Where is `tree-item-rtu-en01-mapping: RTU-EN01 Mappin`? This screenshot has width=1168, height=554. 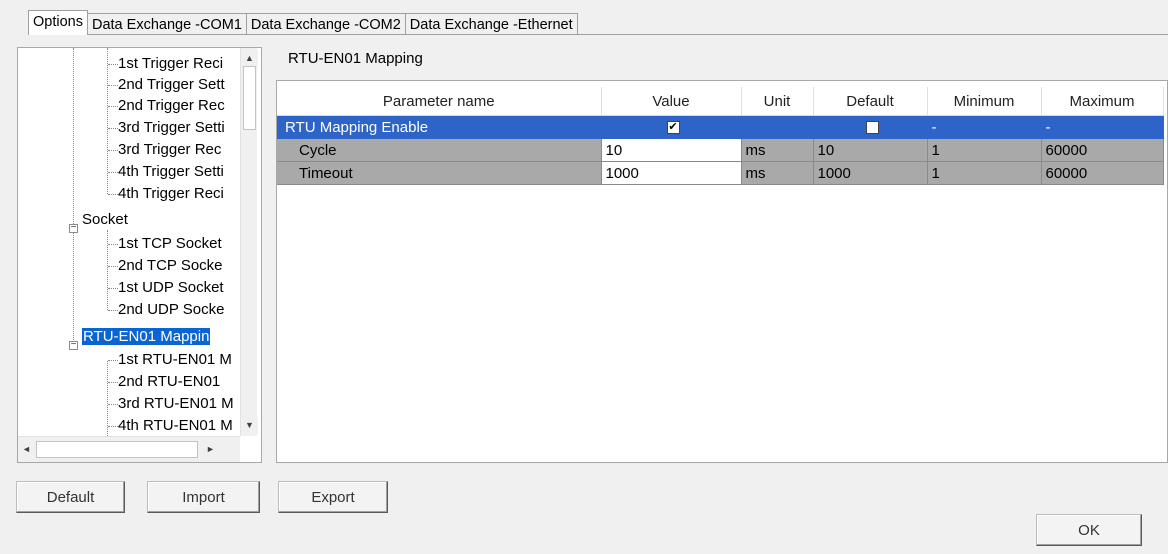
tree-item-rtu-en01-mapping: RTU-EN01 Mappin is located at coordinates (146, 337).